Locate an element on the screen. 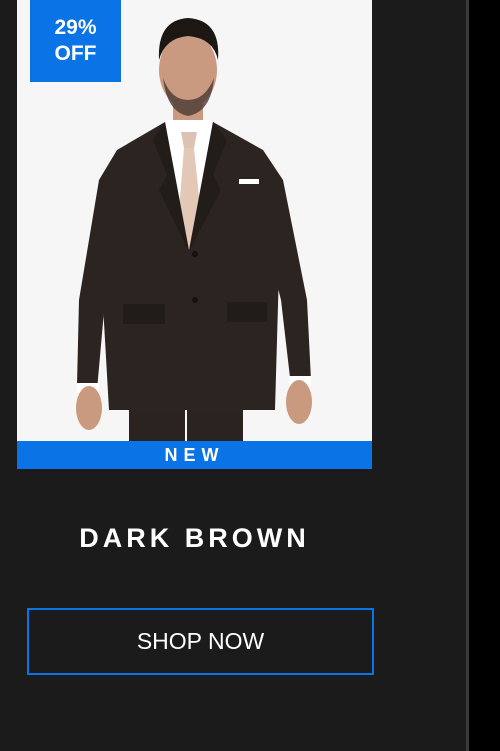 This screenshot has height=751, width=500. new-ribbon: NEW is located at coordinates (194, 455).